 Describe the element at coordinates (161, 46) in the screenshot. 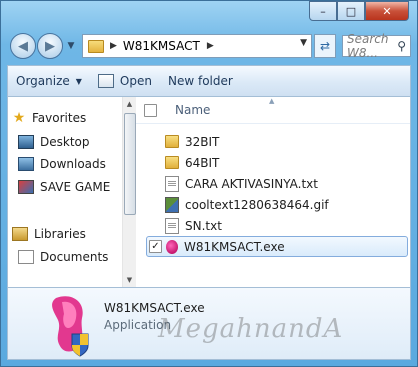

I see `breadcrumb-current: W81KMSACT` at that location.